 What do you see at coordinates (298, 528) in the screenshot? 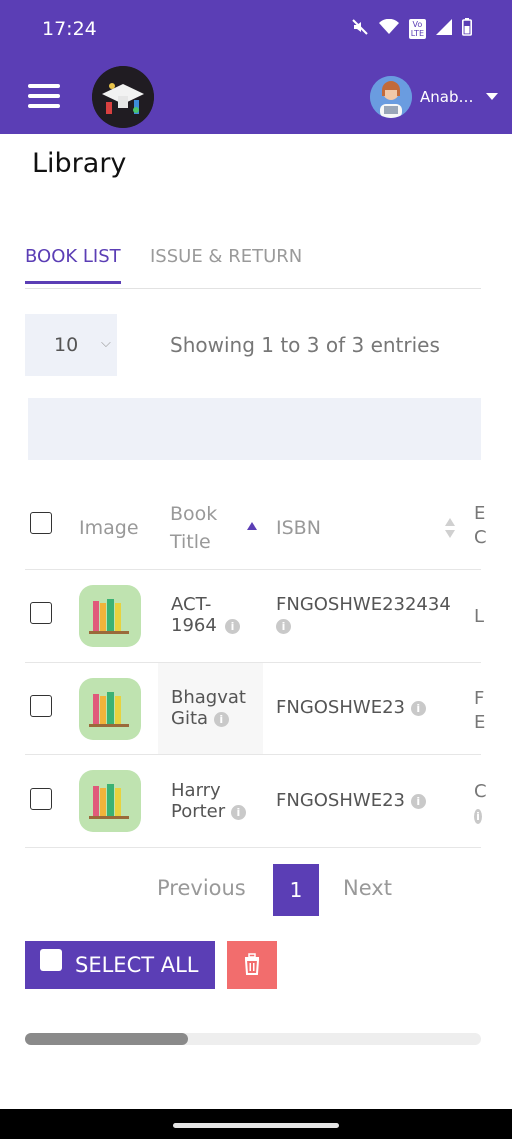
I see `header-isbn: ISBN` at bounding box center [298, 528].